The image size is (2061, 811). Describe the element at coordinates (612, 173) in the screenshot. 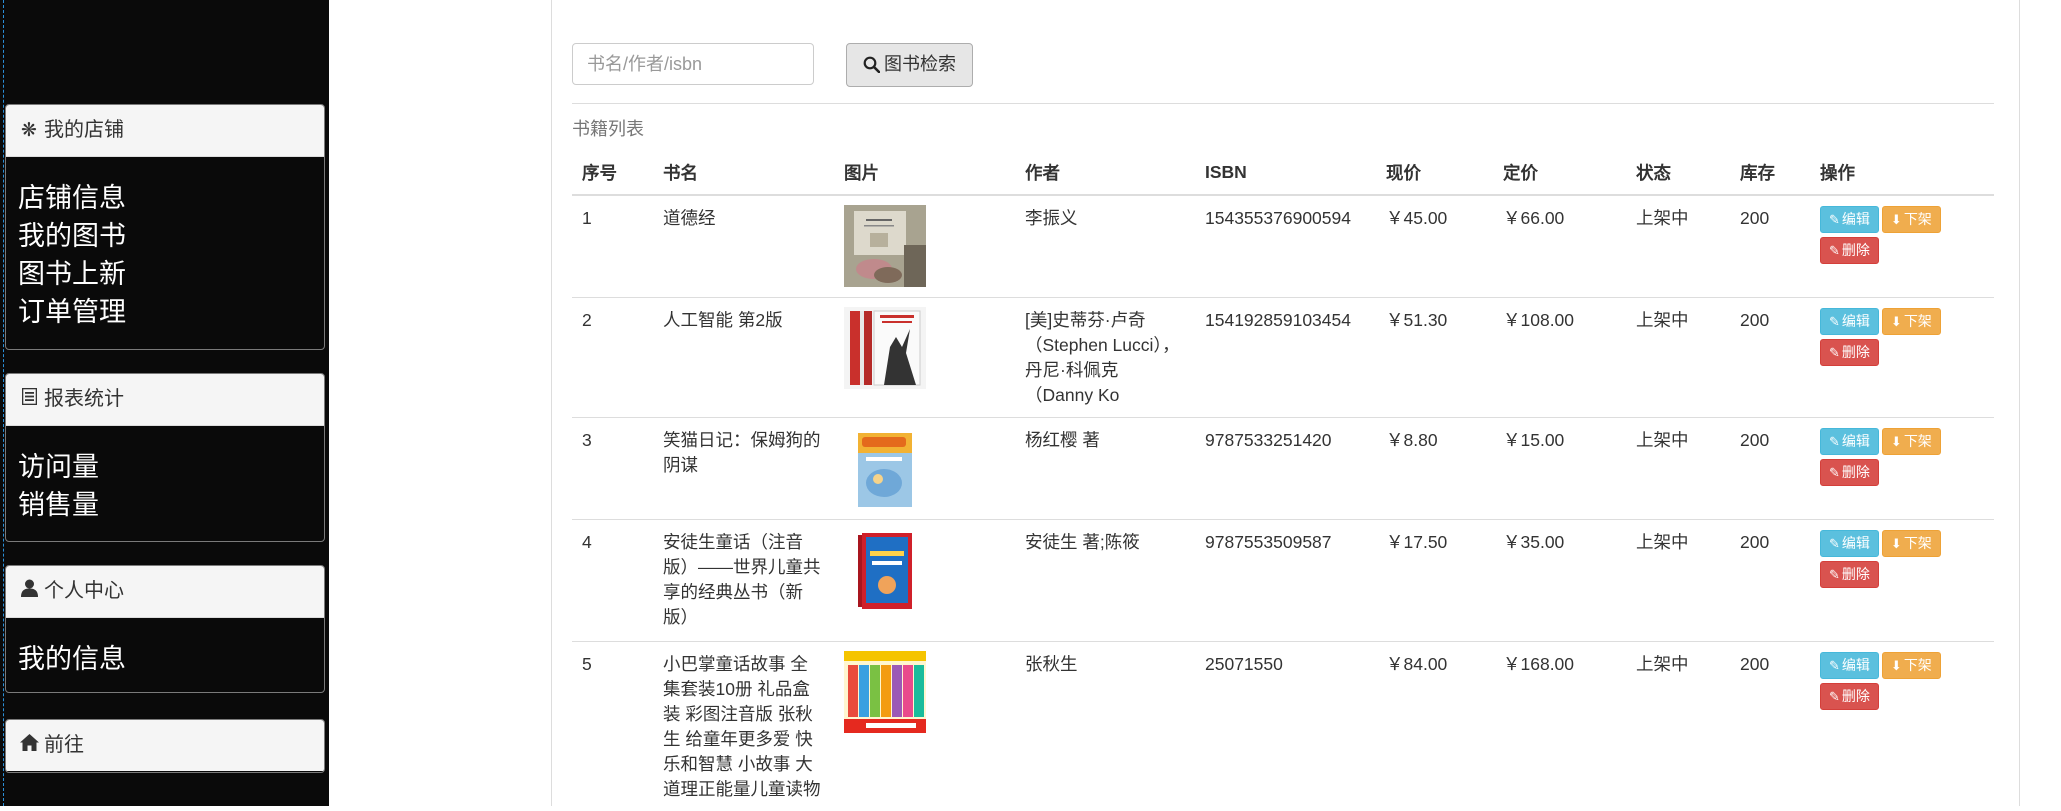

I see `col-header-no: 序号` at that location.